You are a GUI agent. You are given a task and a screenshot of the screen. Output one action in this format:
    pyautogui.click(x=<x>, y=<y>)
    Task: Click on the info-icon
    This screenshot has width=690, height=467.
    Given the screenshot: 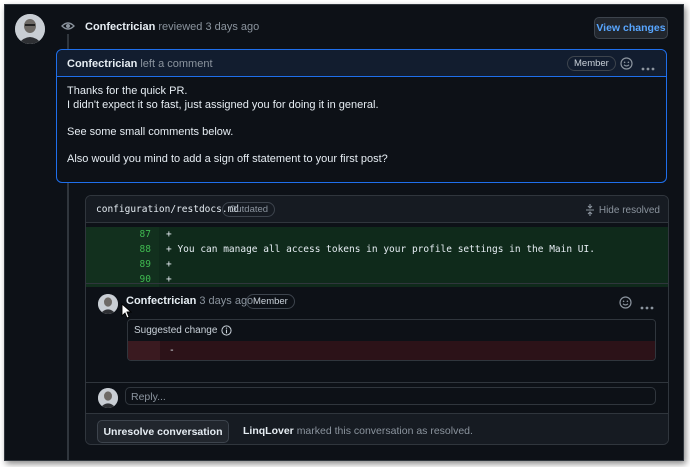 What is the action you would take?
    pyautogui.click(x=226, y=330)
    